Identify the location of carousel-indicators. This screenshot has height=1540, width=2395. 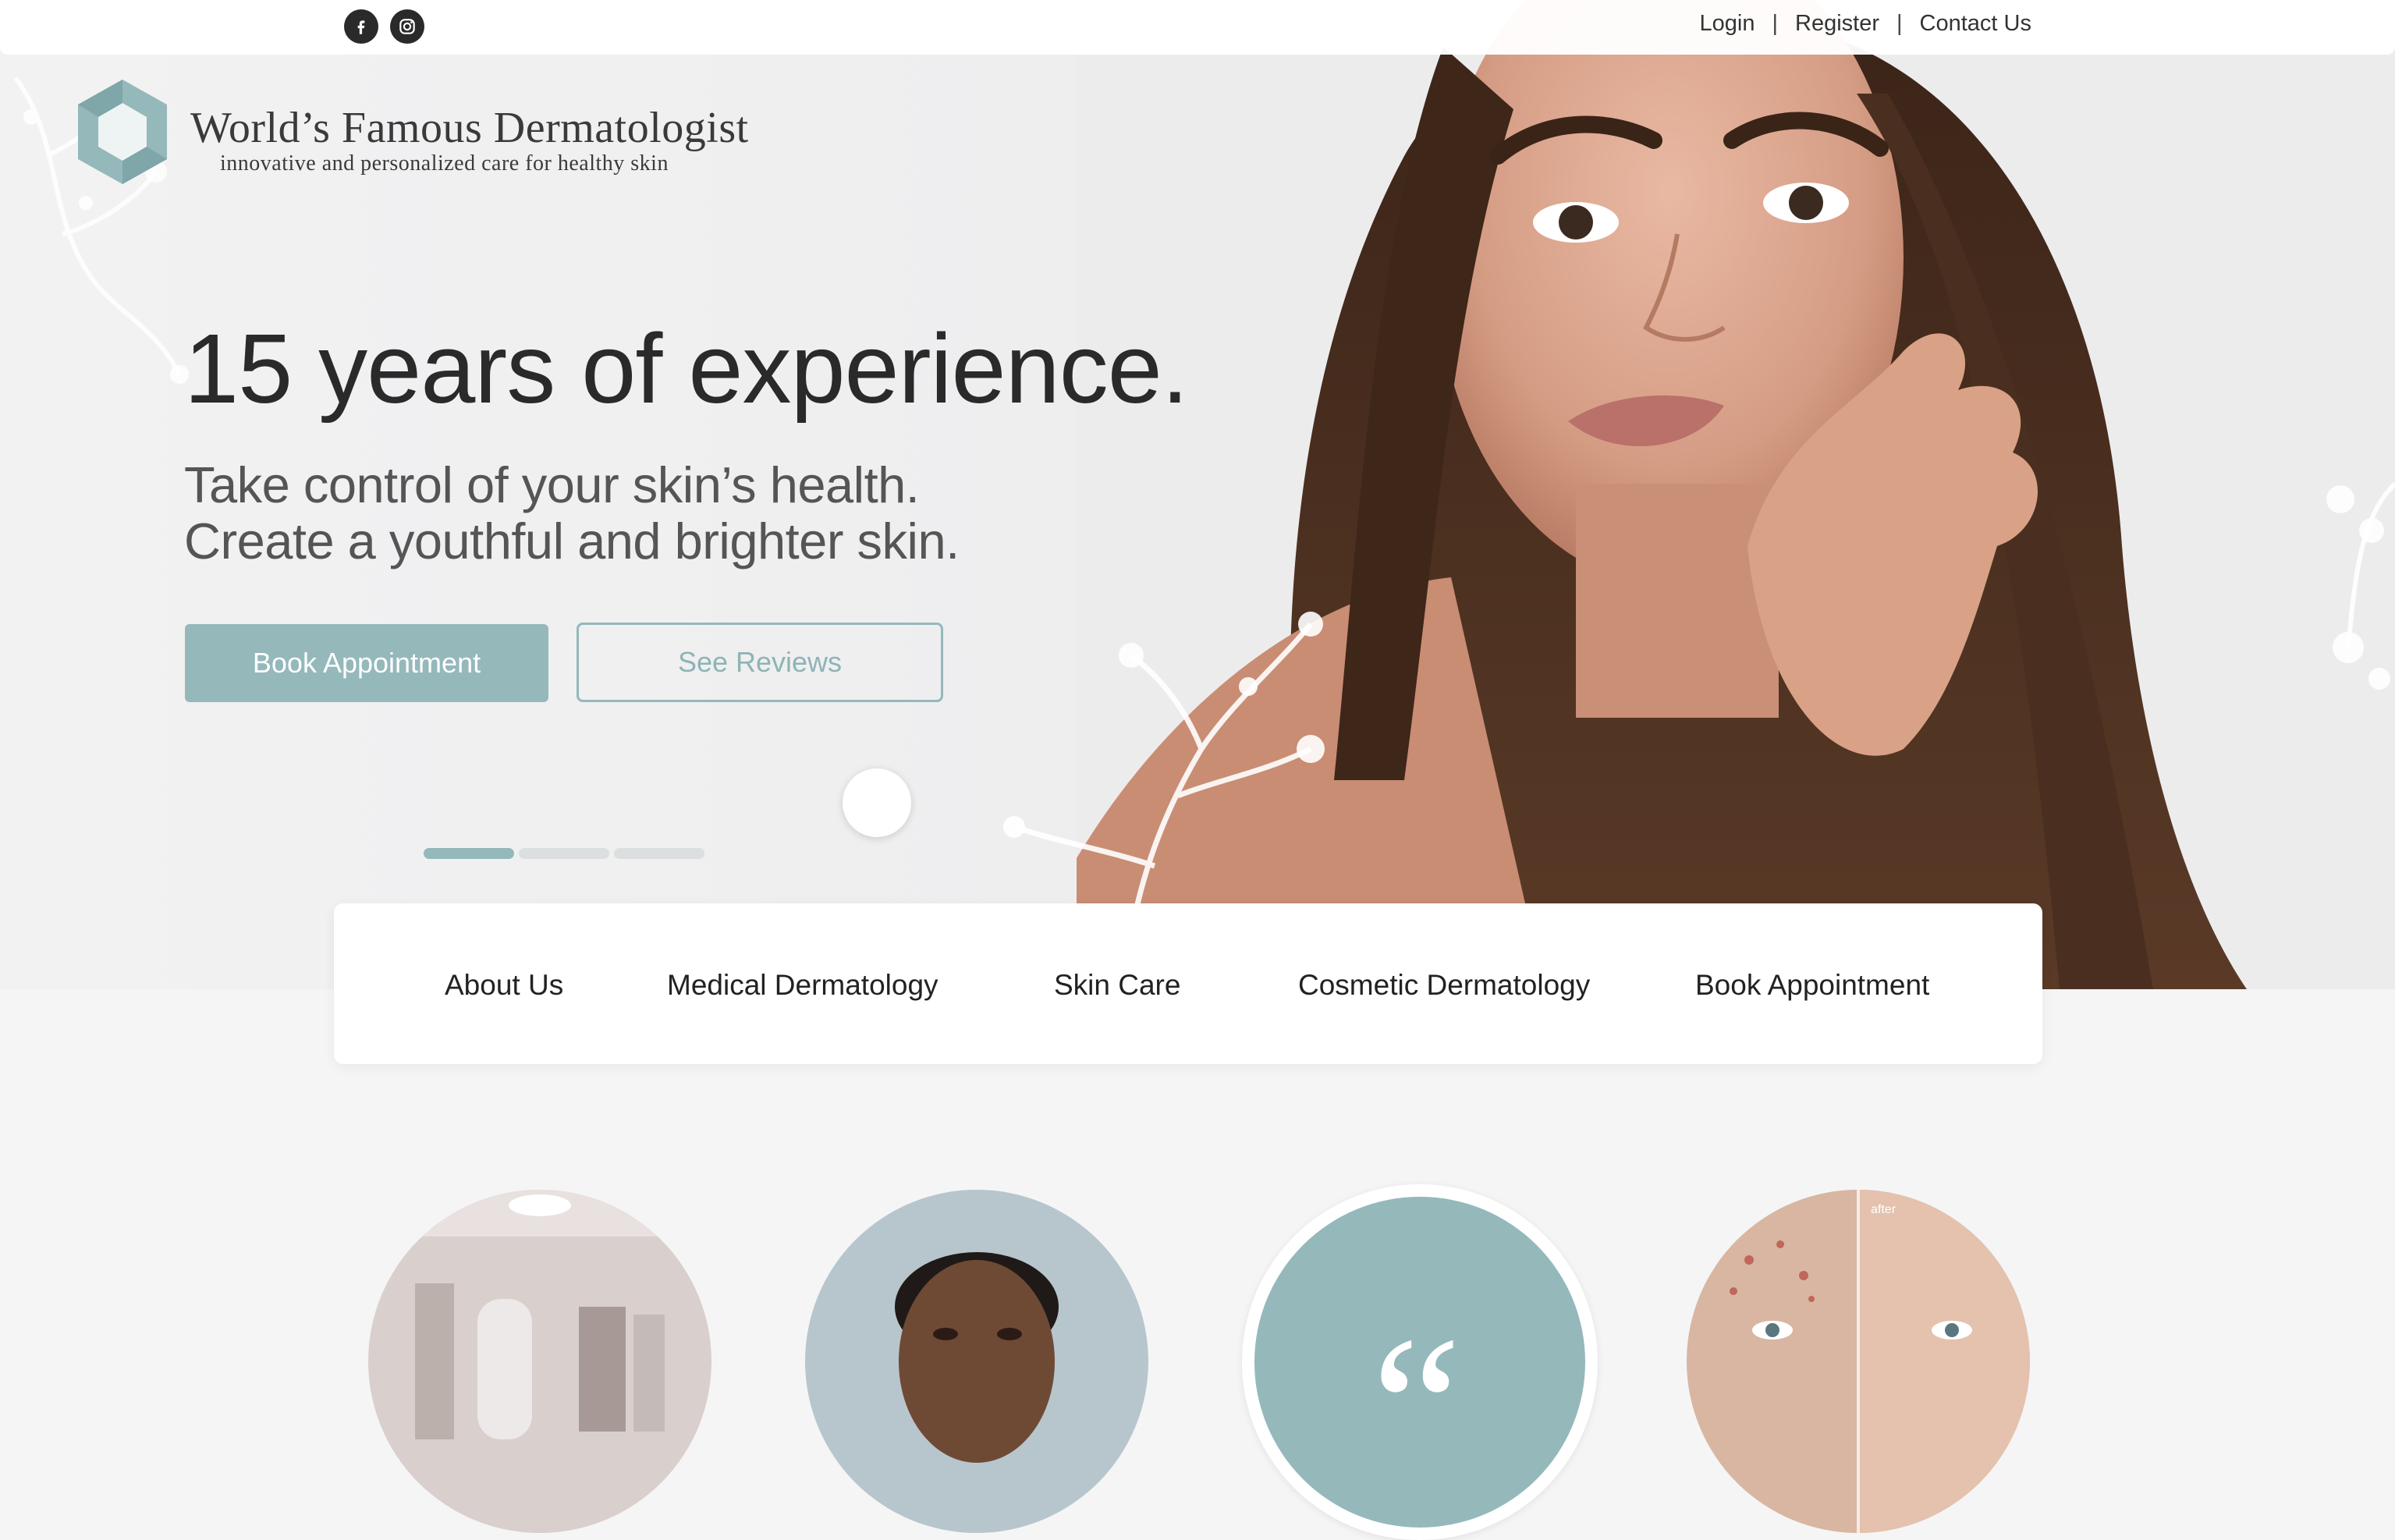
(564, 853).